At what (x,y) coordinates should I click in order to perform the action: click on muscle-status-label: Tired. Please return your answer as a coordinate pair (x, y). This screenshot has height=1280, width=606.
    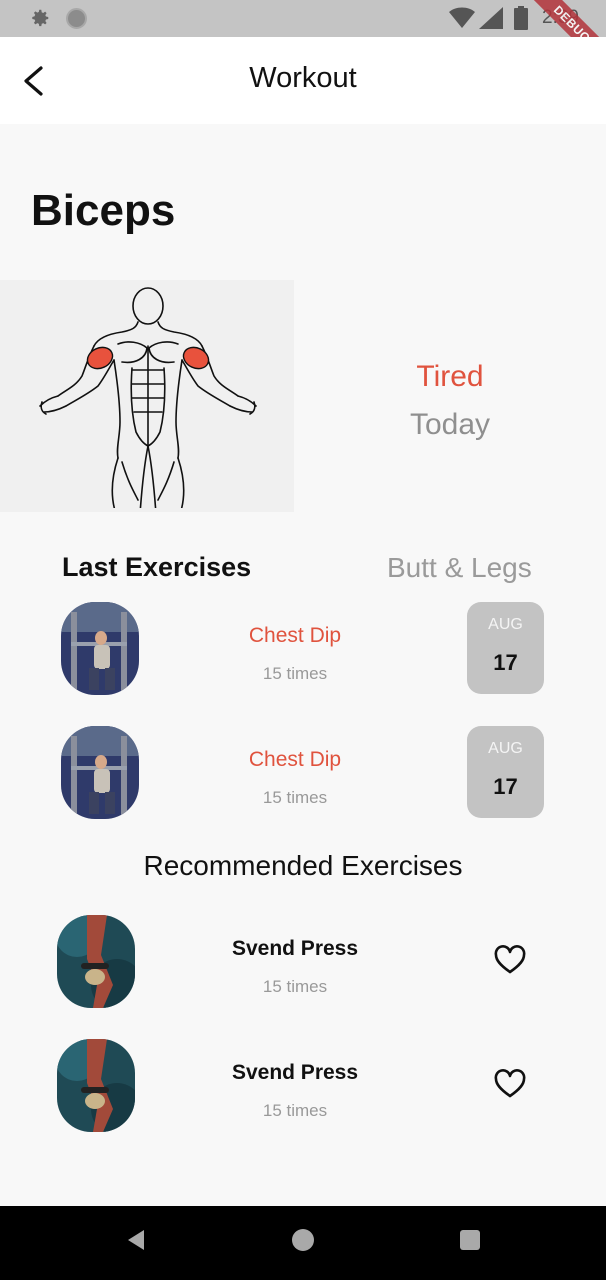
    Looking at the image, I should click on (450, 376).